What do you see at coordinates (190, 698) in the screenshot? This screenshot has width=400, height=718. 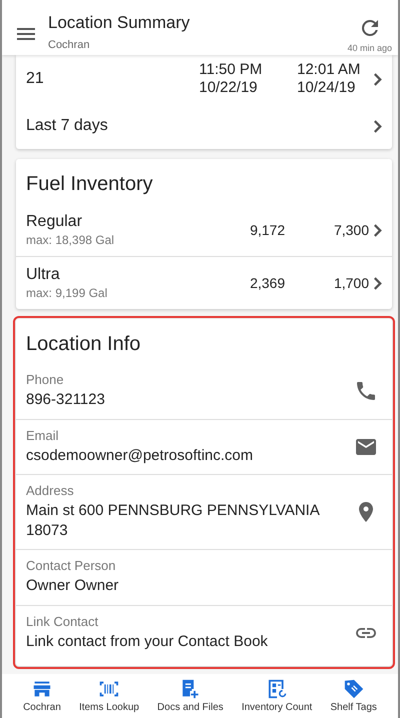 I see `nav-item: Docs and Files` at bounding box center [190, 698].